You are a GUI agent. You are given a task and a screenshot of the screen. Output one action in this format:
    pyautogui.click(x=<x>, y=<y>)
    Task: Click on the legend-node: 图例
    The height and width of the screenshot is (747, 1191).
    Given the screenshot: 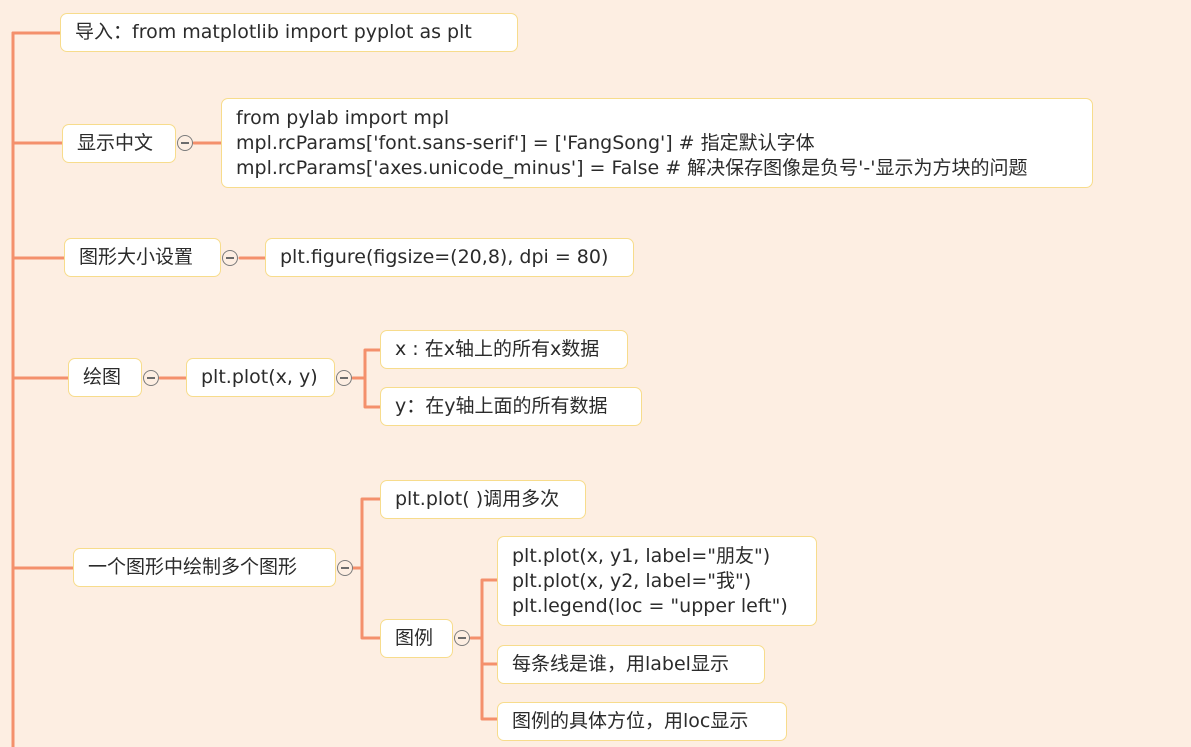 What is the action you would take?
    pyautogui.click(x=416, y=638)
    